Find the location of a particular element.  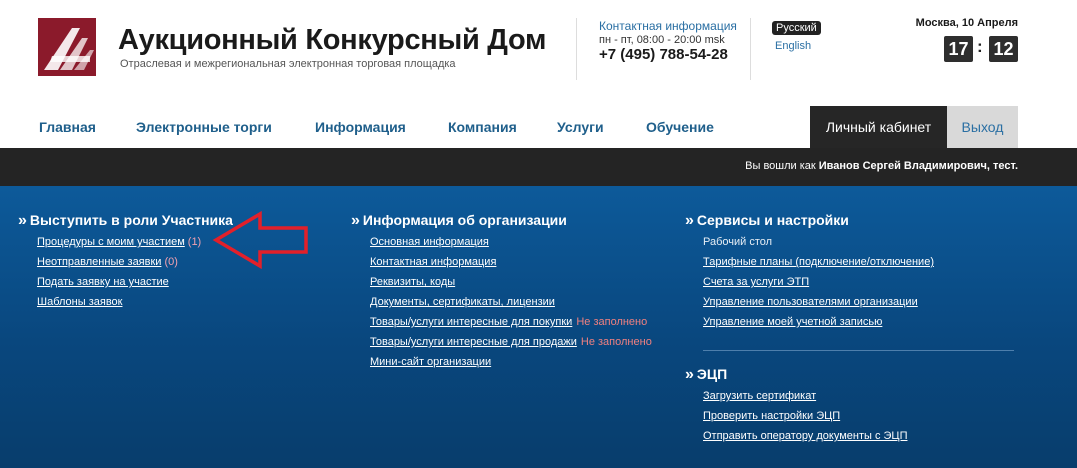

section-divider is located at coordinates (858, 350).